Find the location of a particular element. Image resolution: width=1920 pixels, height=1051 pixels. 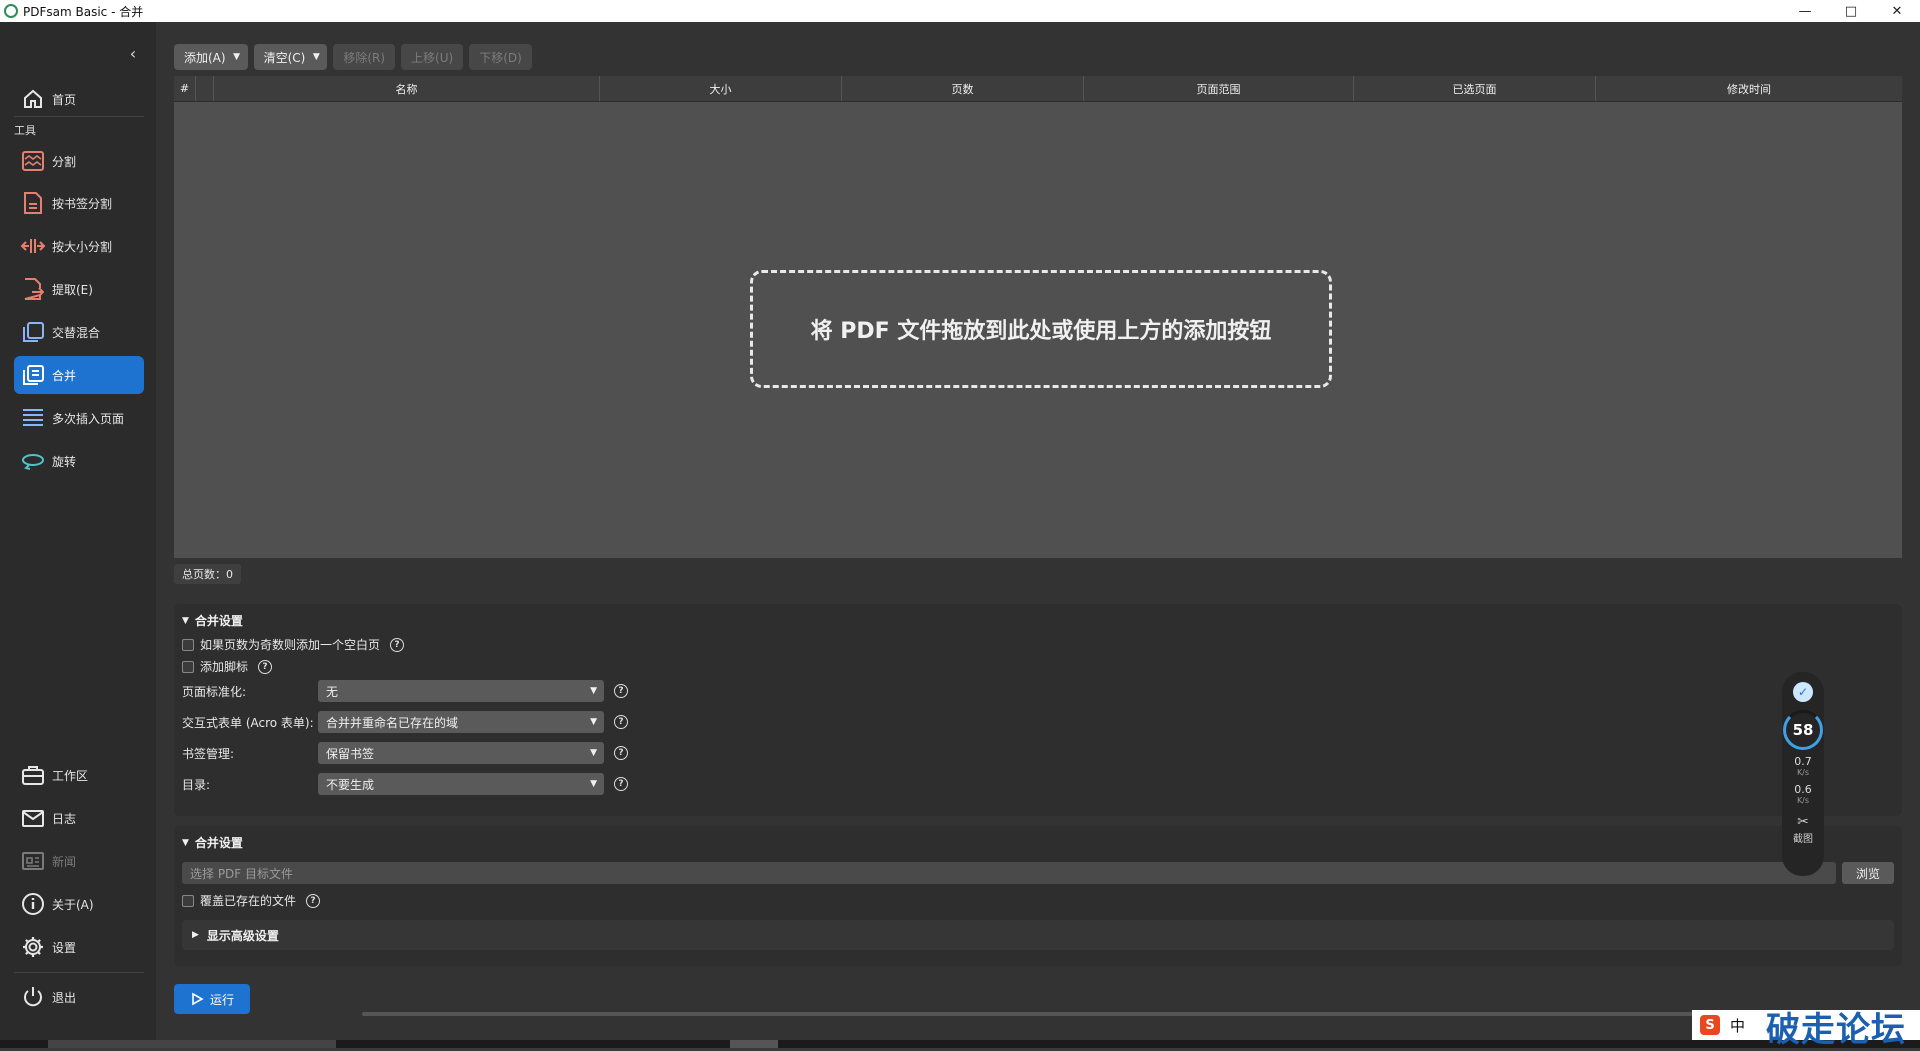

sidebar-item-rotate: 旋转 is located at coordinates (79, 461).